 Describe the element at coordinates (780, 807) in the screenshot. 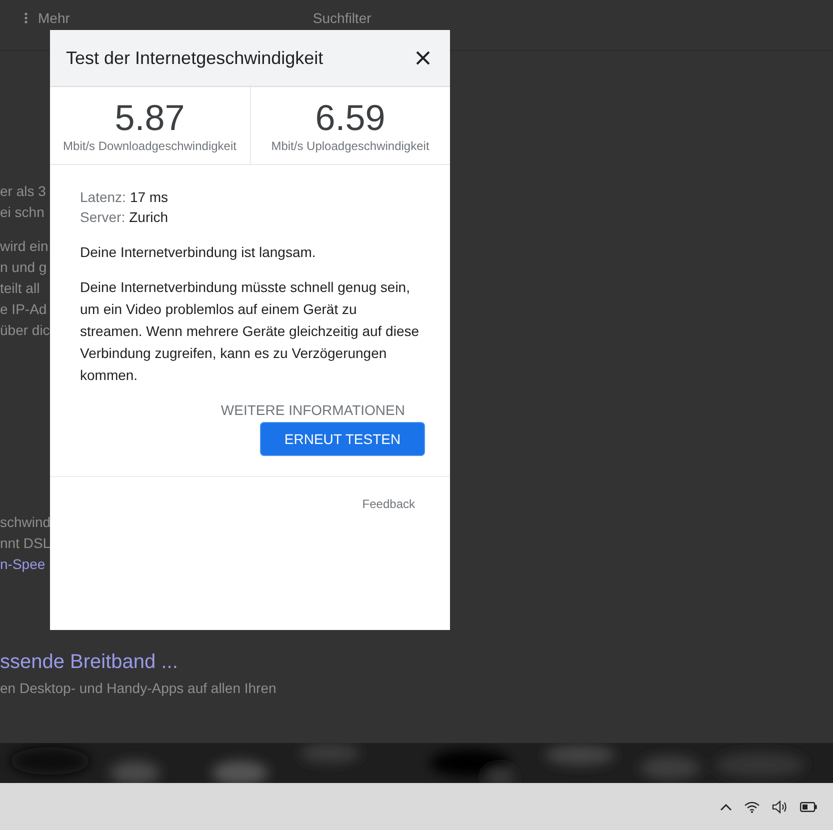

I see `speaker-icon` at that location.